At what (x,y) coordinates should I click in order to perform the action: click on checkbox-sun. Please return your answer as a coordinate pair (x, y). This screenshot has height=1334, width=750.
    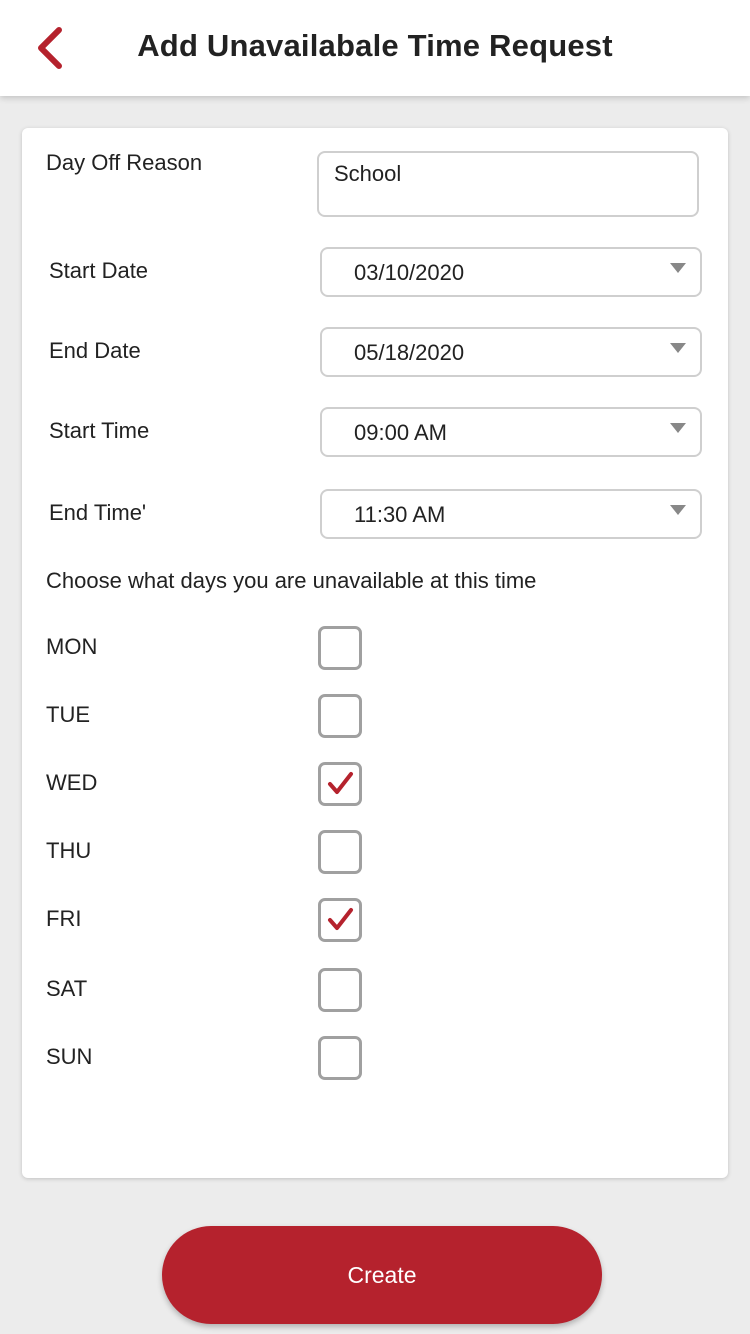
    Looking at the image, I should click on (340, 1058).